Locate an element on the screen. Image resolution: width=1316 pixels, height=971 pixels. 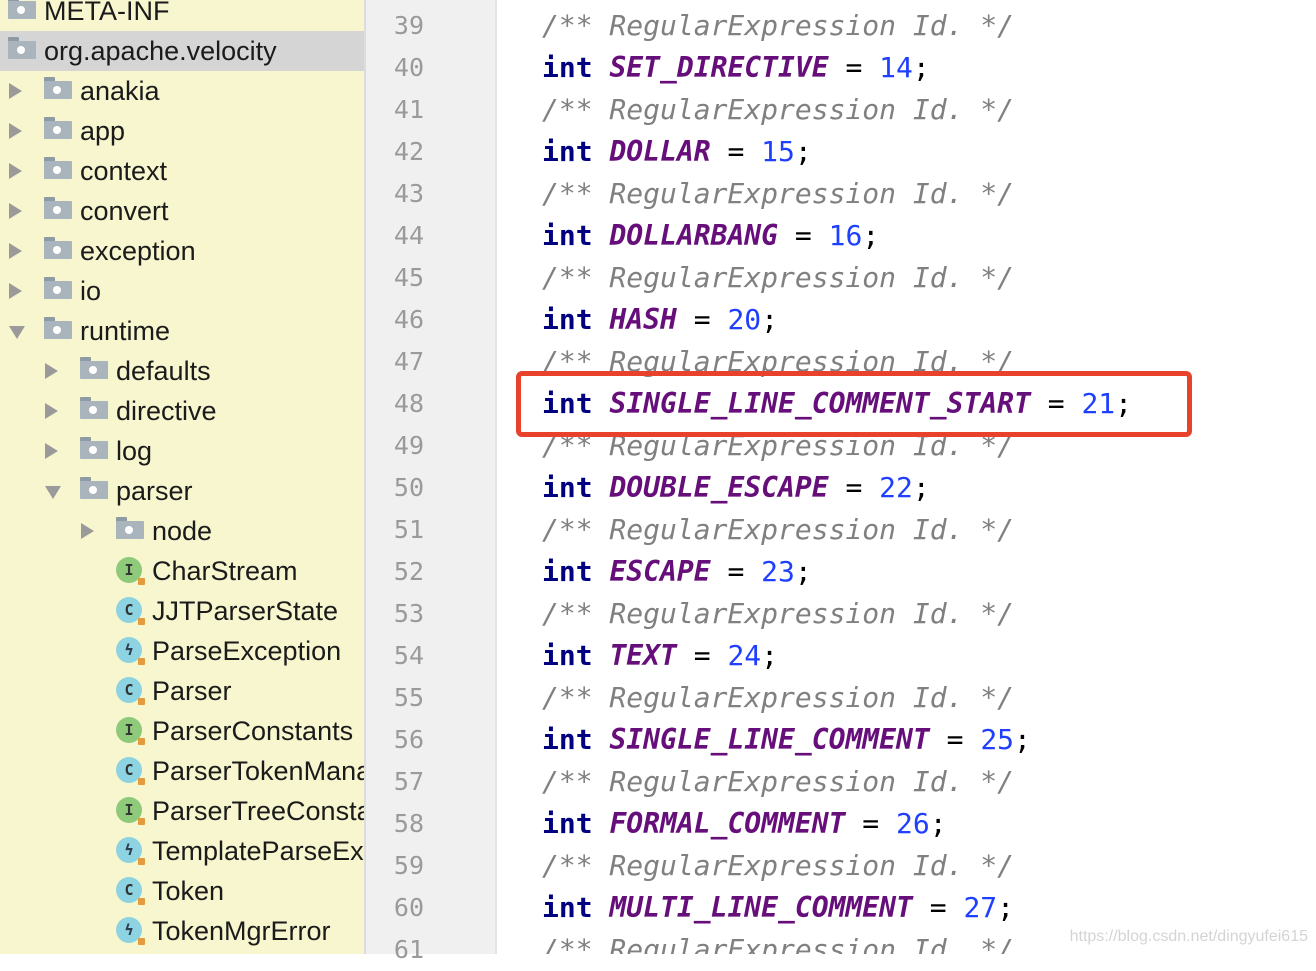
tree-file-row: C Token is located at coordinates (182, 891).